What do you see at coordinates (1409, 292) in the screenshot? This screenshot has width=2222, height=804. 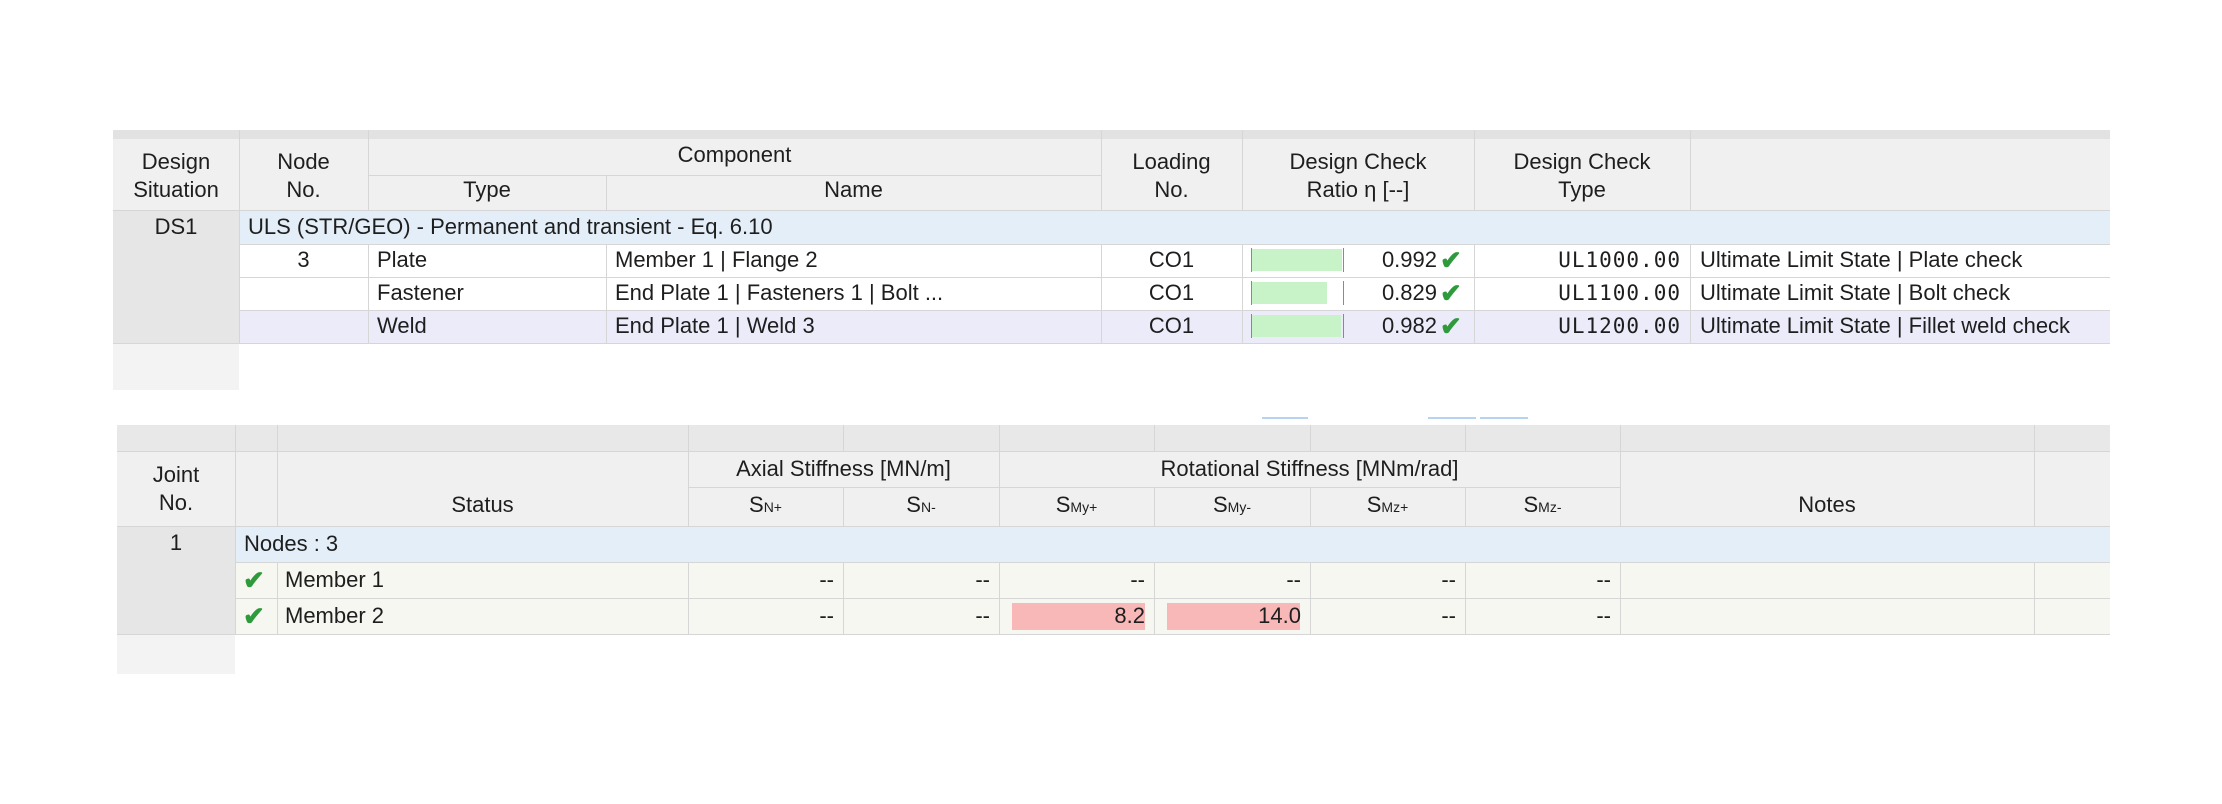 I see `row-ratio: 0.829` at bounding box center [1409, 292].